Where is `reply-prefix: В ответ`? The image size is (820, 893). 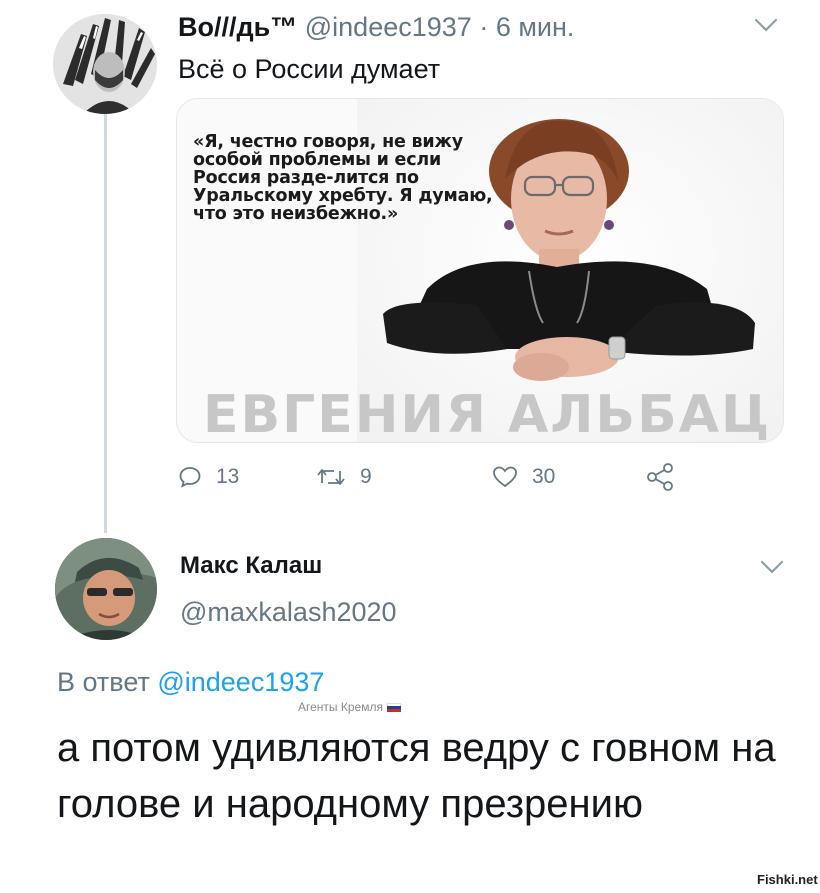
reply-prefix: В ответ is located at coordinates (103, 682).